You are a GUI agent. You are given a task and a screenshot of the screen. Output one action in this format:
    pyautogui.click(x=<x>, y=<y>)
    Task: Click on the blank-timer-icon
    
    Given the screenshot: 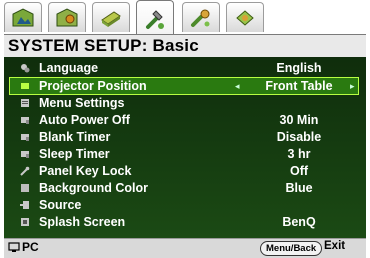 What is the action you would take?
    pyautogui.click(x=25, y=137)
    